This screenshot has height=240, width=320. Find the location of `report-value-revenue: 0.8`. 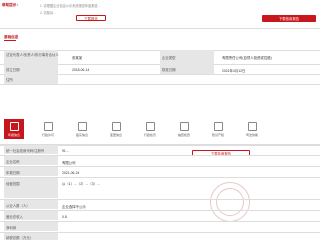

report-value-revenue: 0.8 is located at coordinates (64, 217).